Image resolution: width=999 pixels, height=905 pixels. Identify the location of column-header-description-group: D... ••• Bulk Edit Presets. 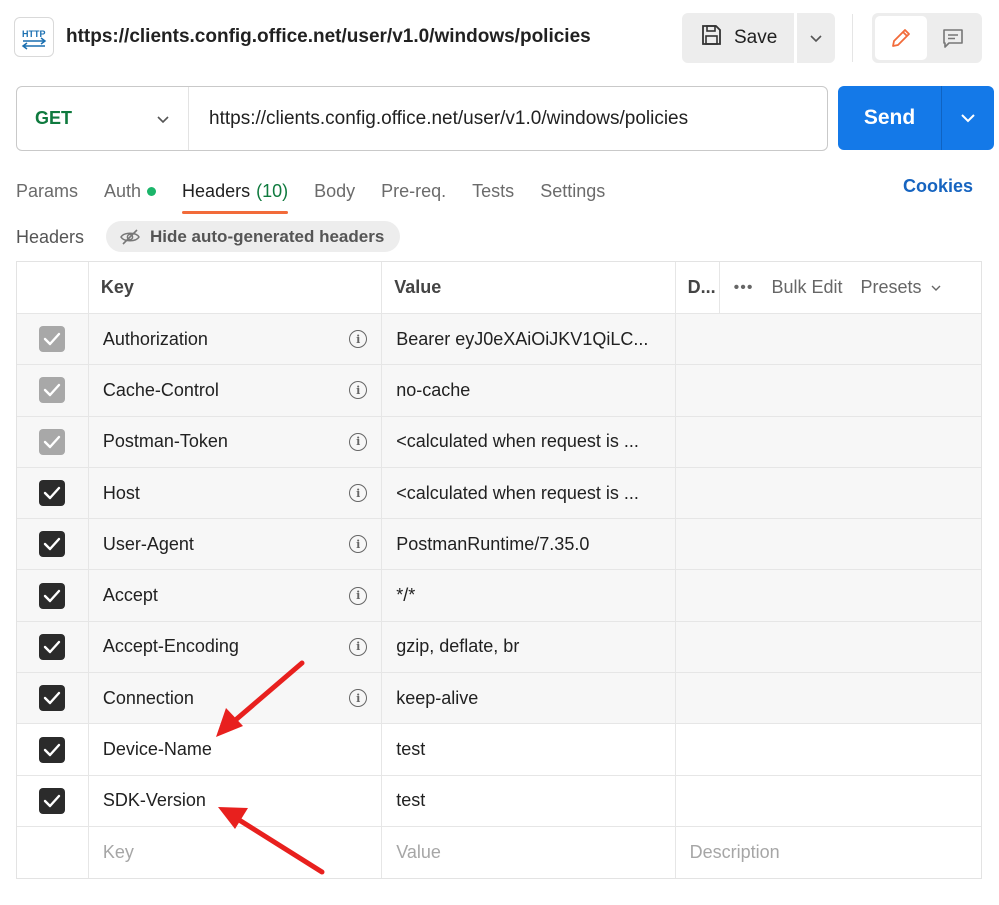
(828, 287).